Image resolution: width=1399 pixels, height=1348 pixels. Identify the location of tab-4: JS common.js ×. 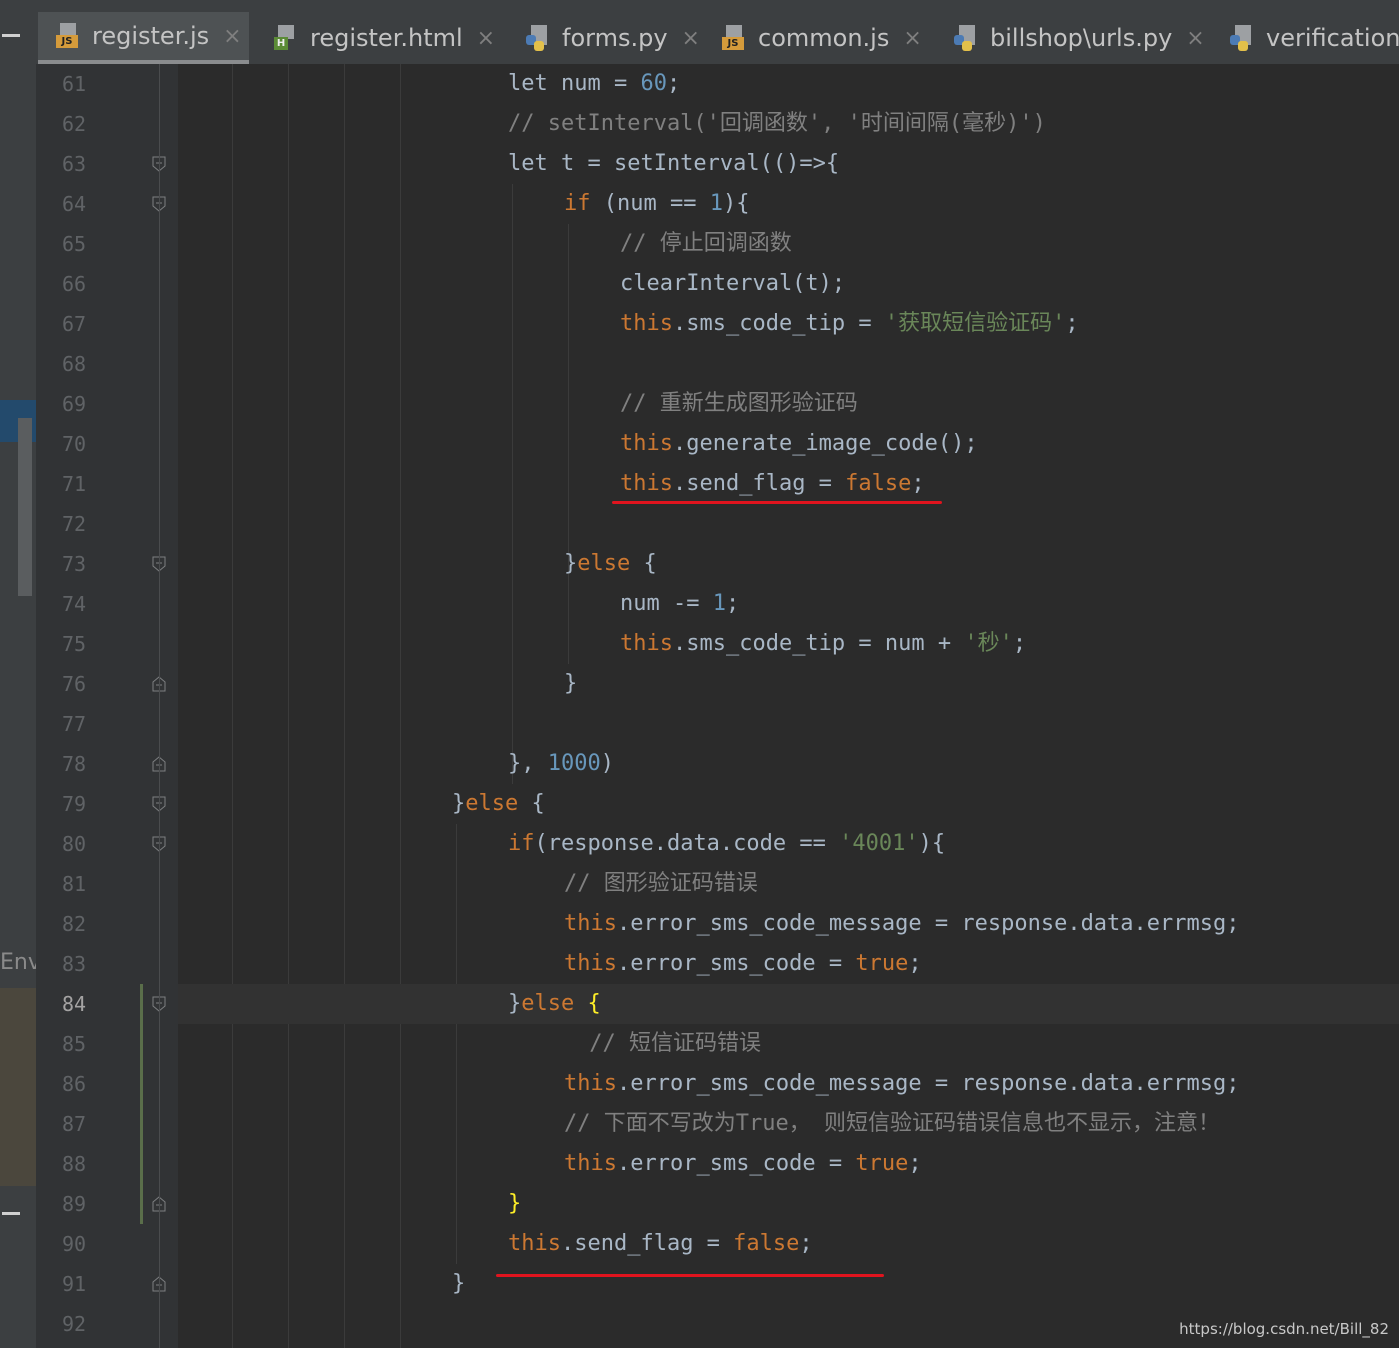
(814, 38).